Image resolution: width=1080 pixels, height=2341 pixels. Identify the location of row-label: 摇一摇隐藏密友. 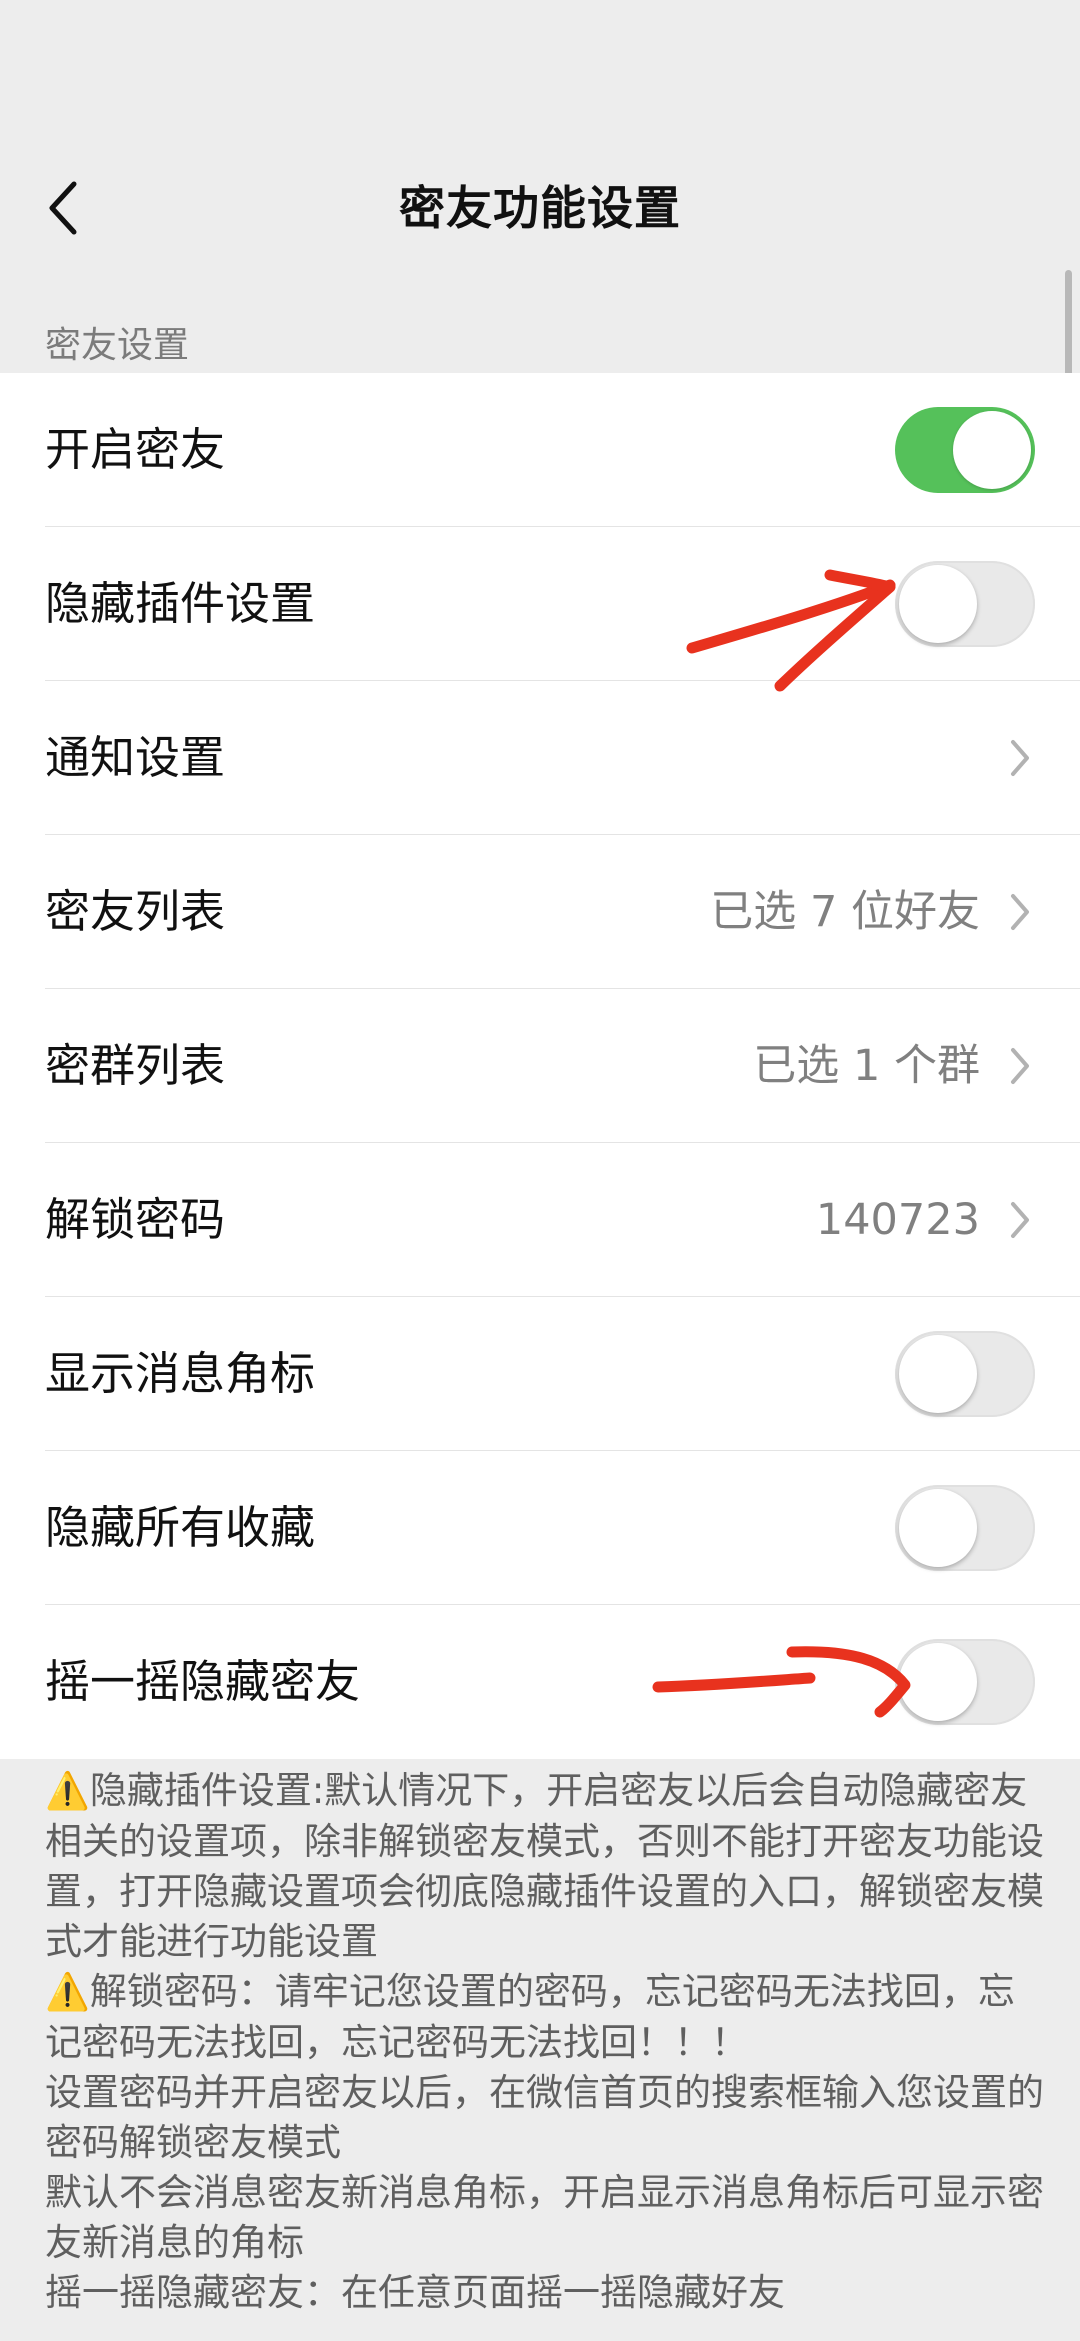
(203, 1681).